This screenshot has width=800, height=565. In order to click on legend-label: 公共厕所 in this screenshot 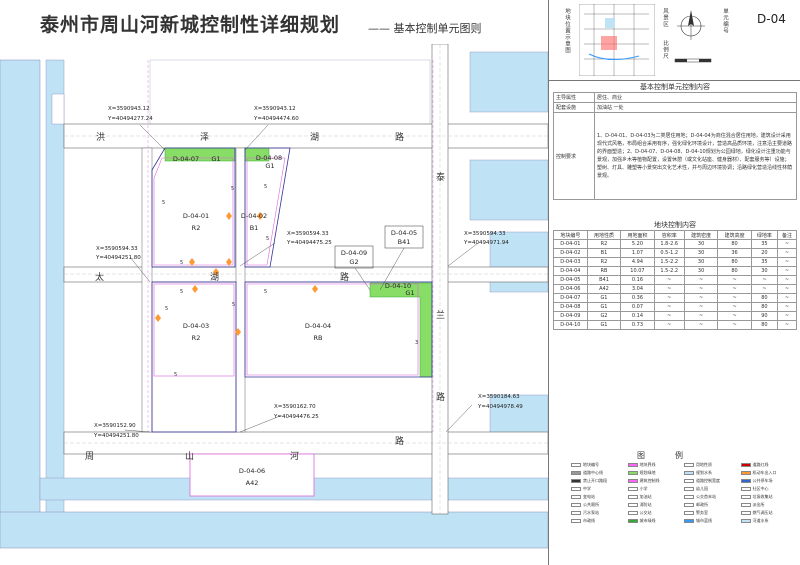, I will do `click(591, 505)`.